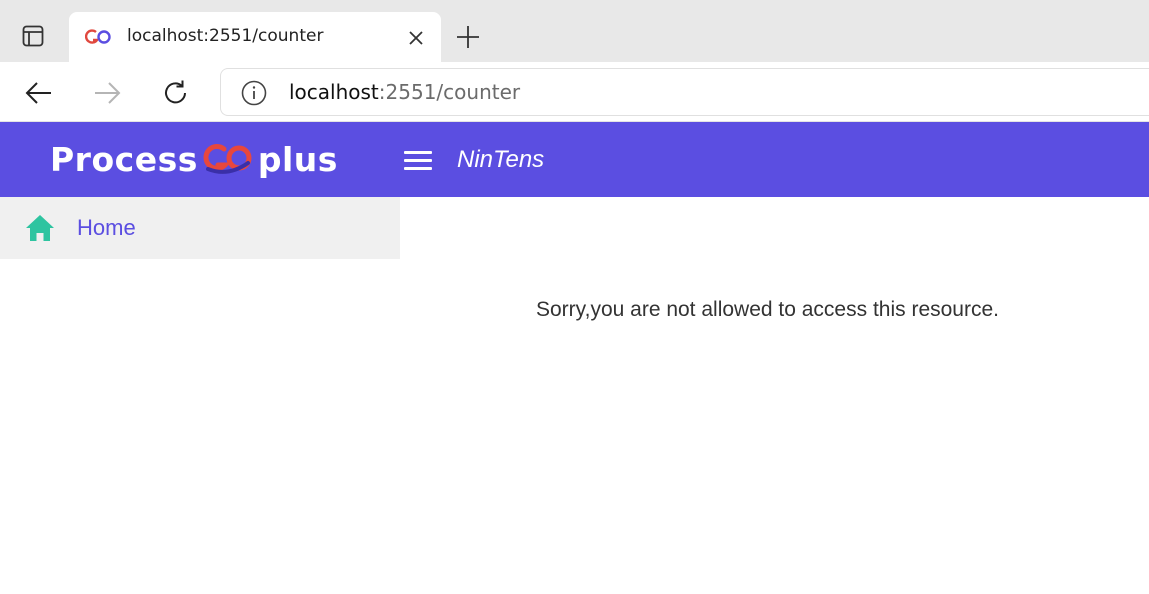 Image resolution: width=1149 pixels, height=594 pixels. I want to click on url-text: localhost:2551/counter, so click(404, 92).